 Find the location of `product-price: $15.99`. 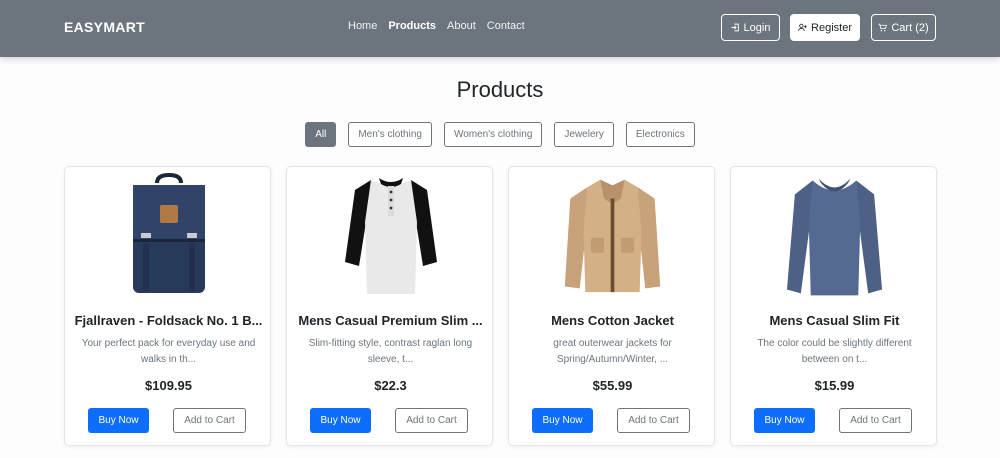

product-price: $15.99 is located at coordinates (834, 385).